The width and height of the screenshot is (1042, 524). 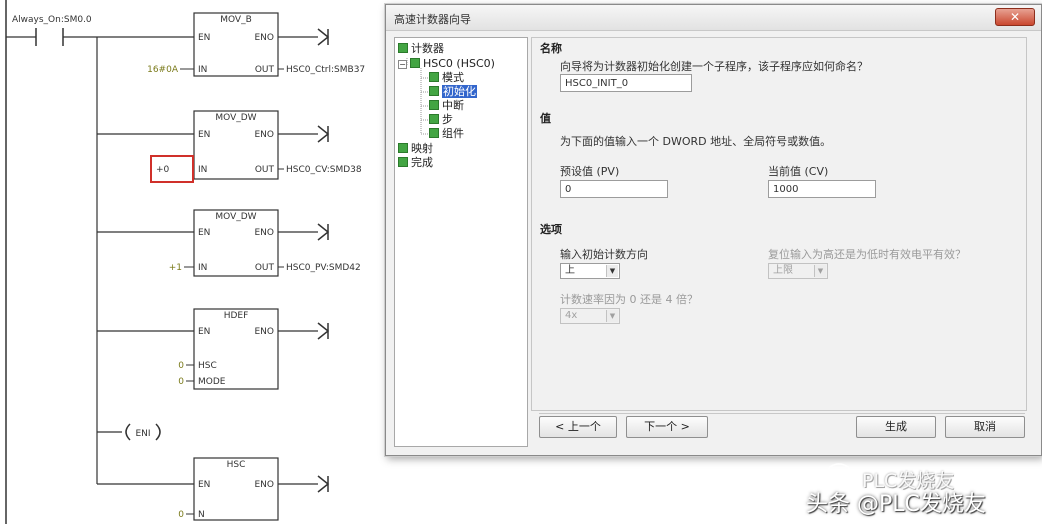 What do you see at coordinates (626, 83) in the screenshot?
I see `subroutine-name-input` at bounding box center [626, 83].